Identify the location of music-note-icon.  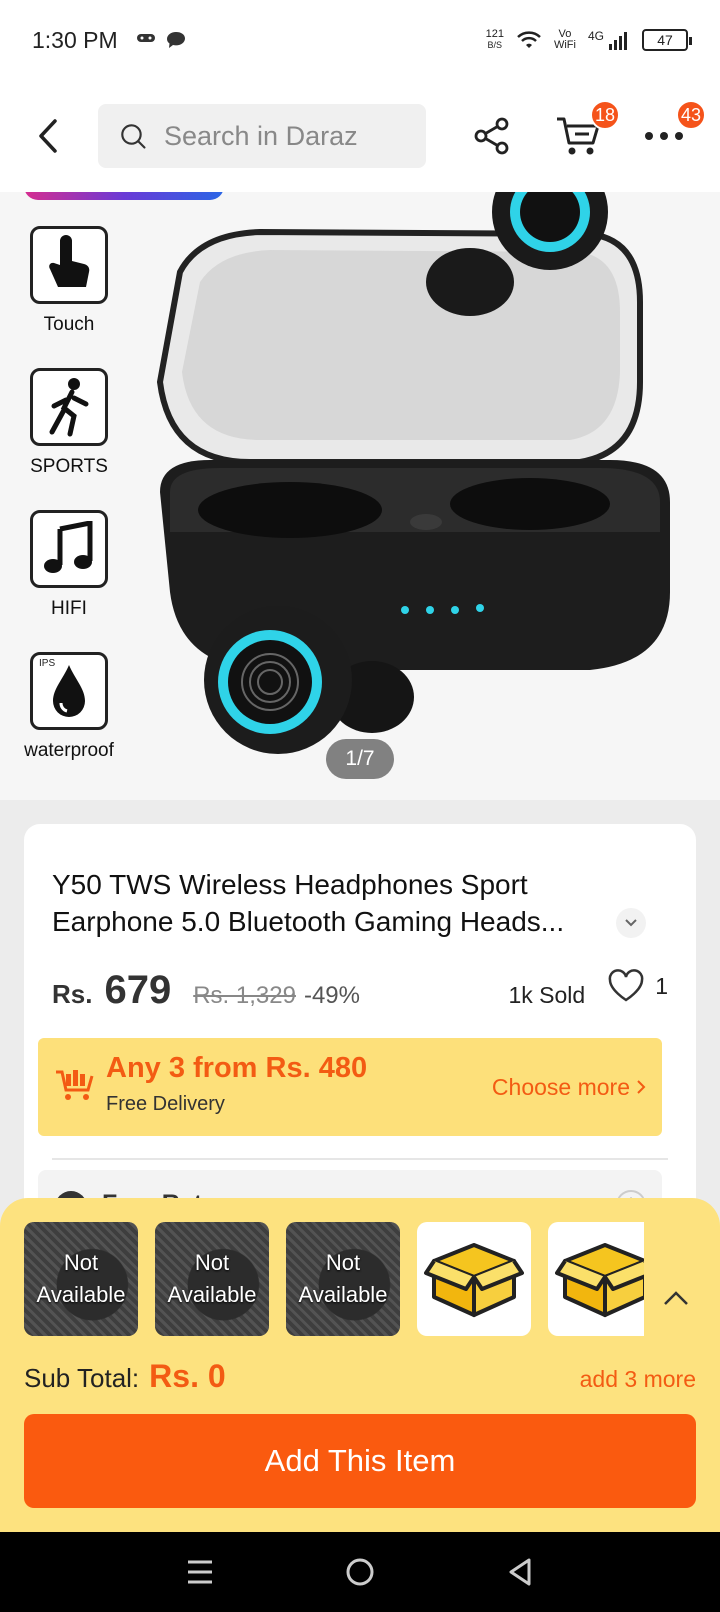
(69, 549).